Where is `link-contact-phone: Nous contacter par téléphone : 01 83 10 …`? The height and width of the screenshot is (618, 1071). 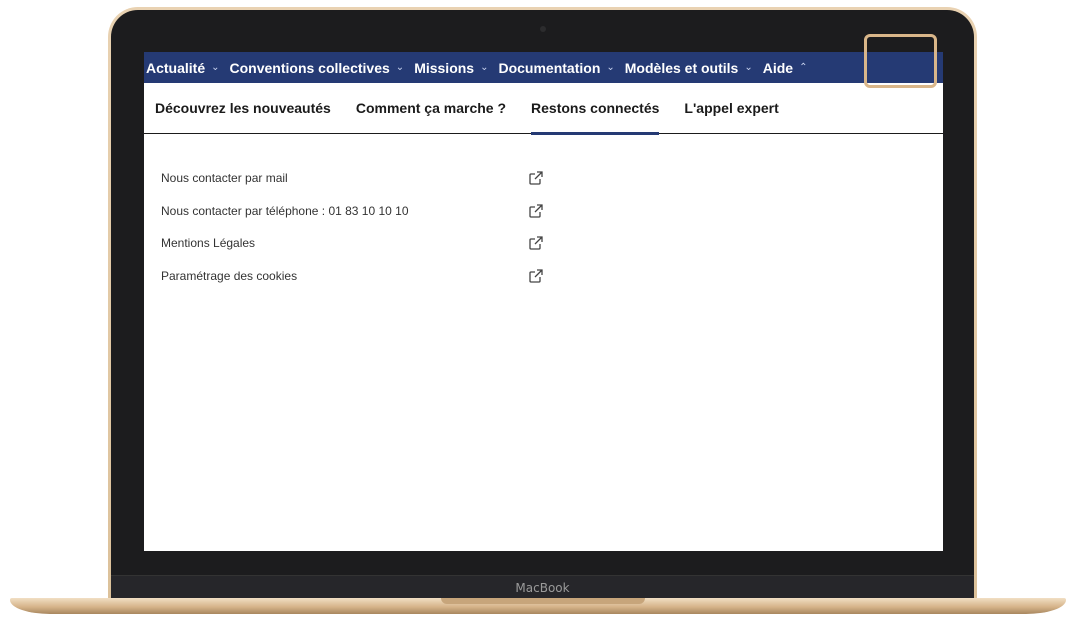
link-contact-phone: Nous contacter par téléphone : 01 83 10 … is located at coordinates (352, 211).